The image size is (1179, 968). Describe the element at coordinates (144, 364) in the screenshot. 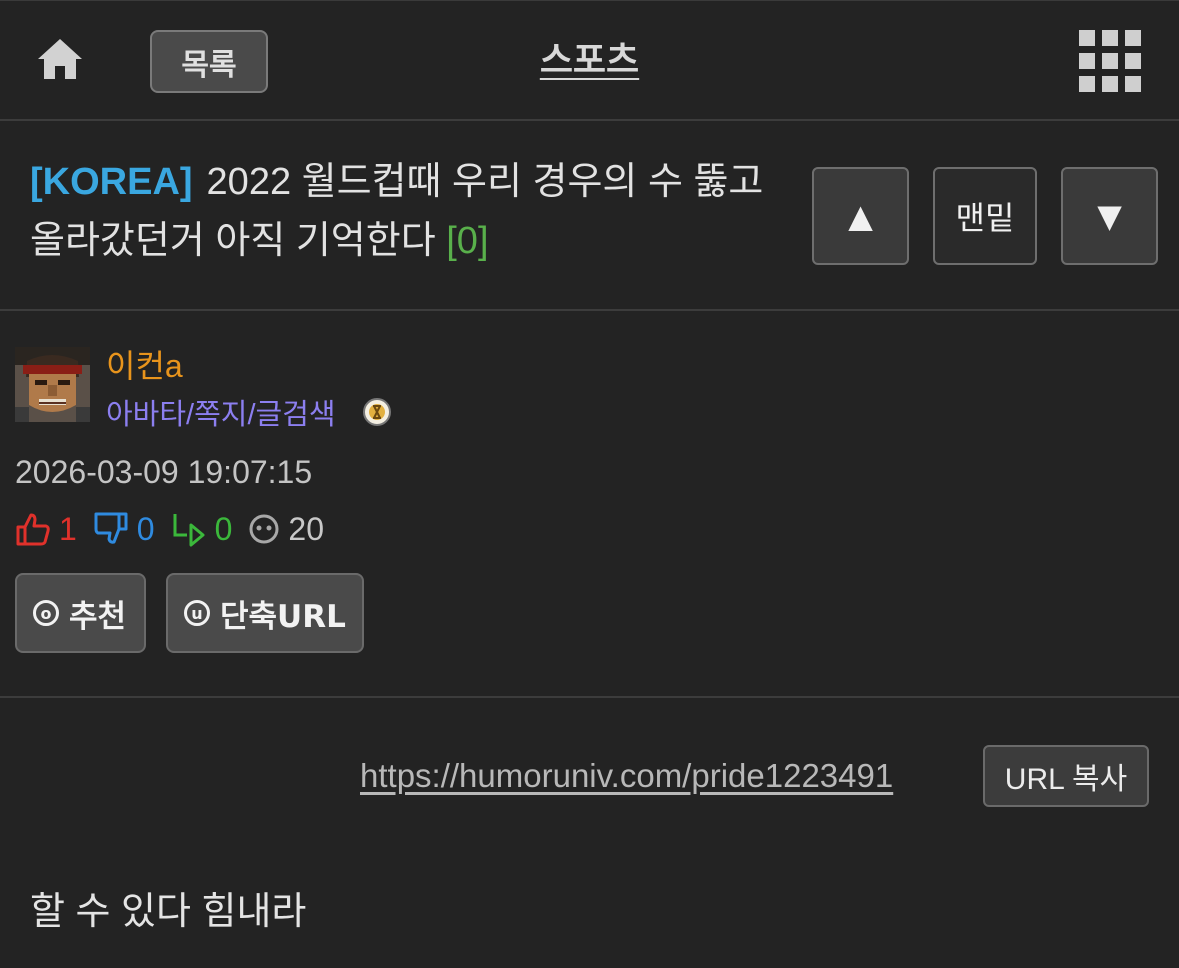

I see `author-name: 이컨a` at that location.